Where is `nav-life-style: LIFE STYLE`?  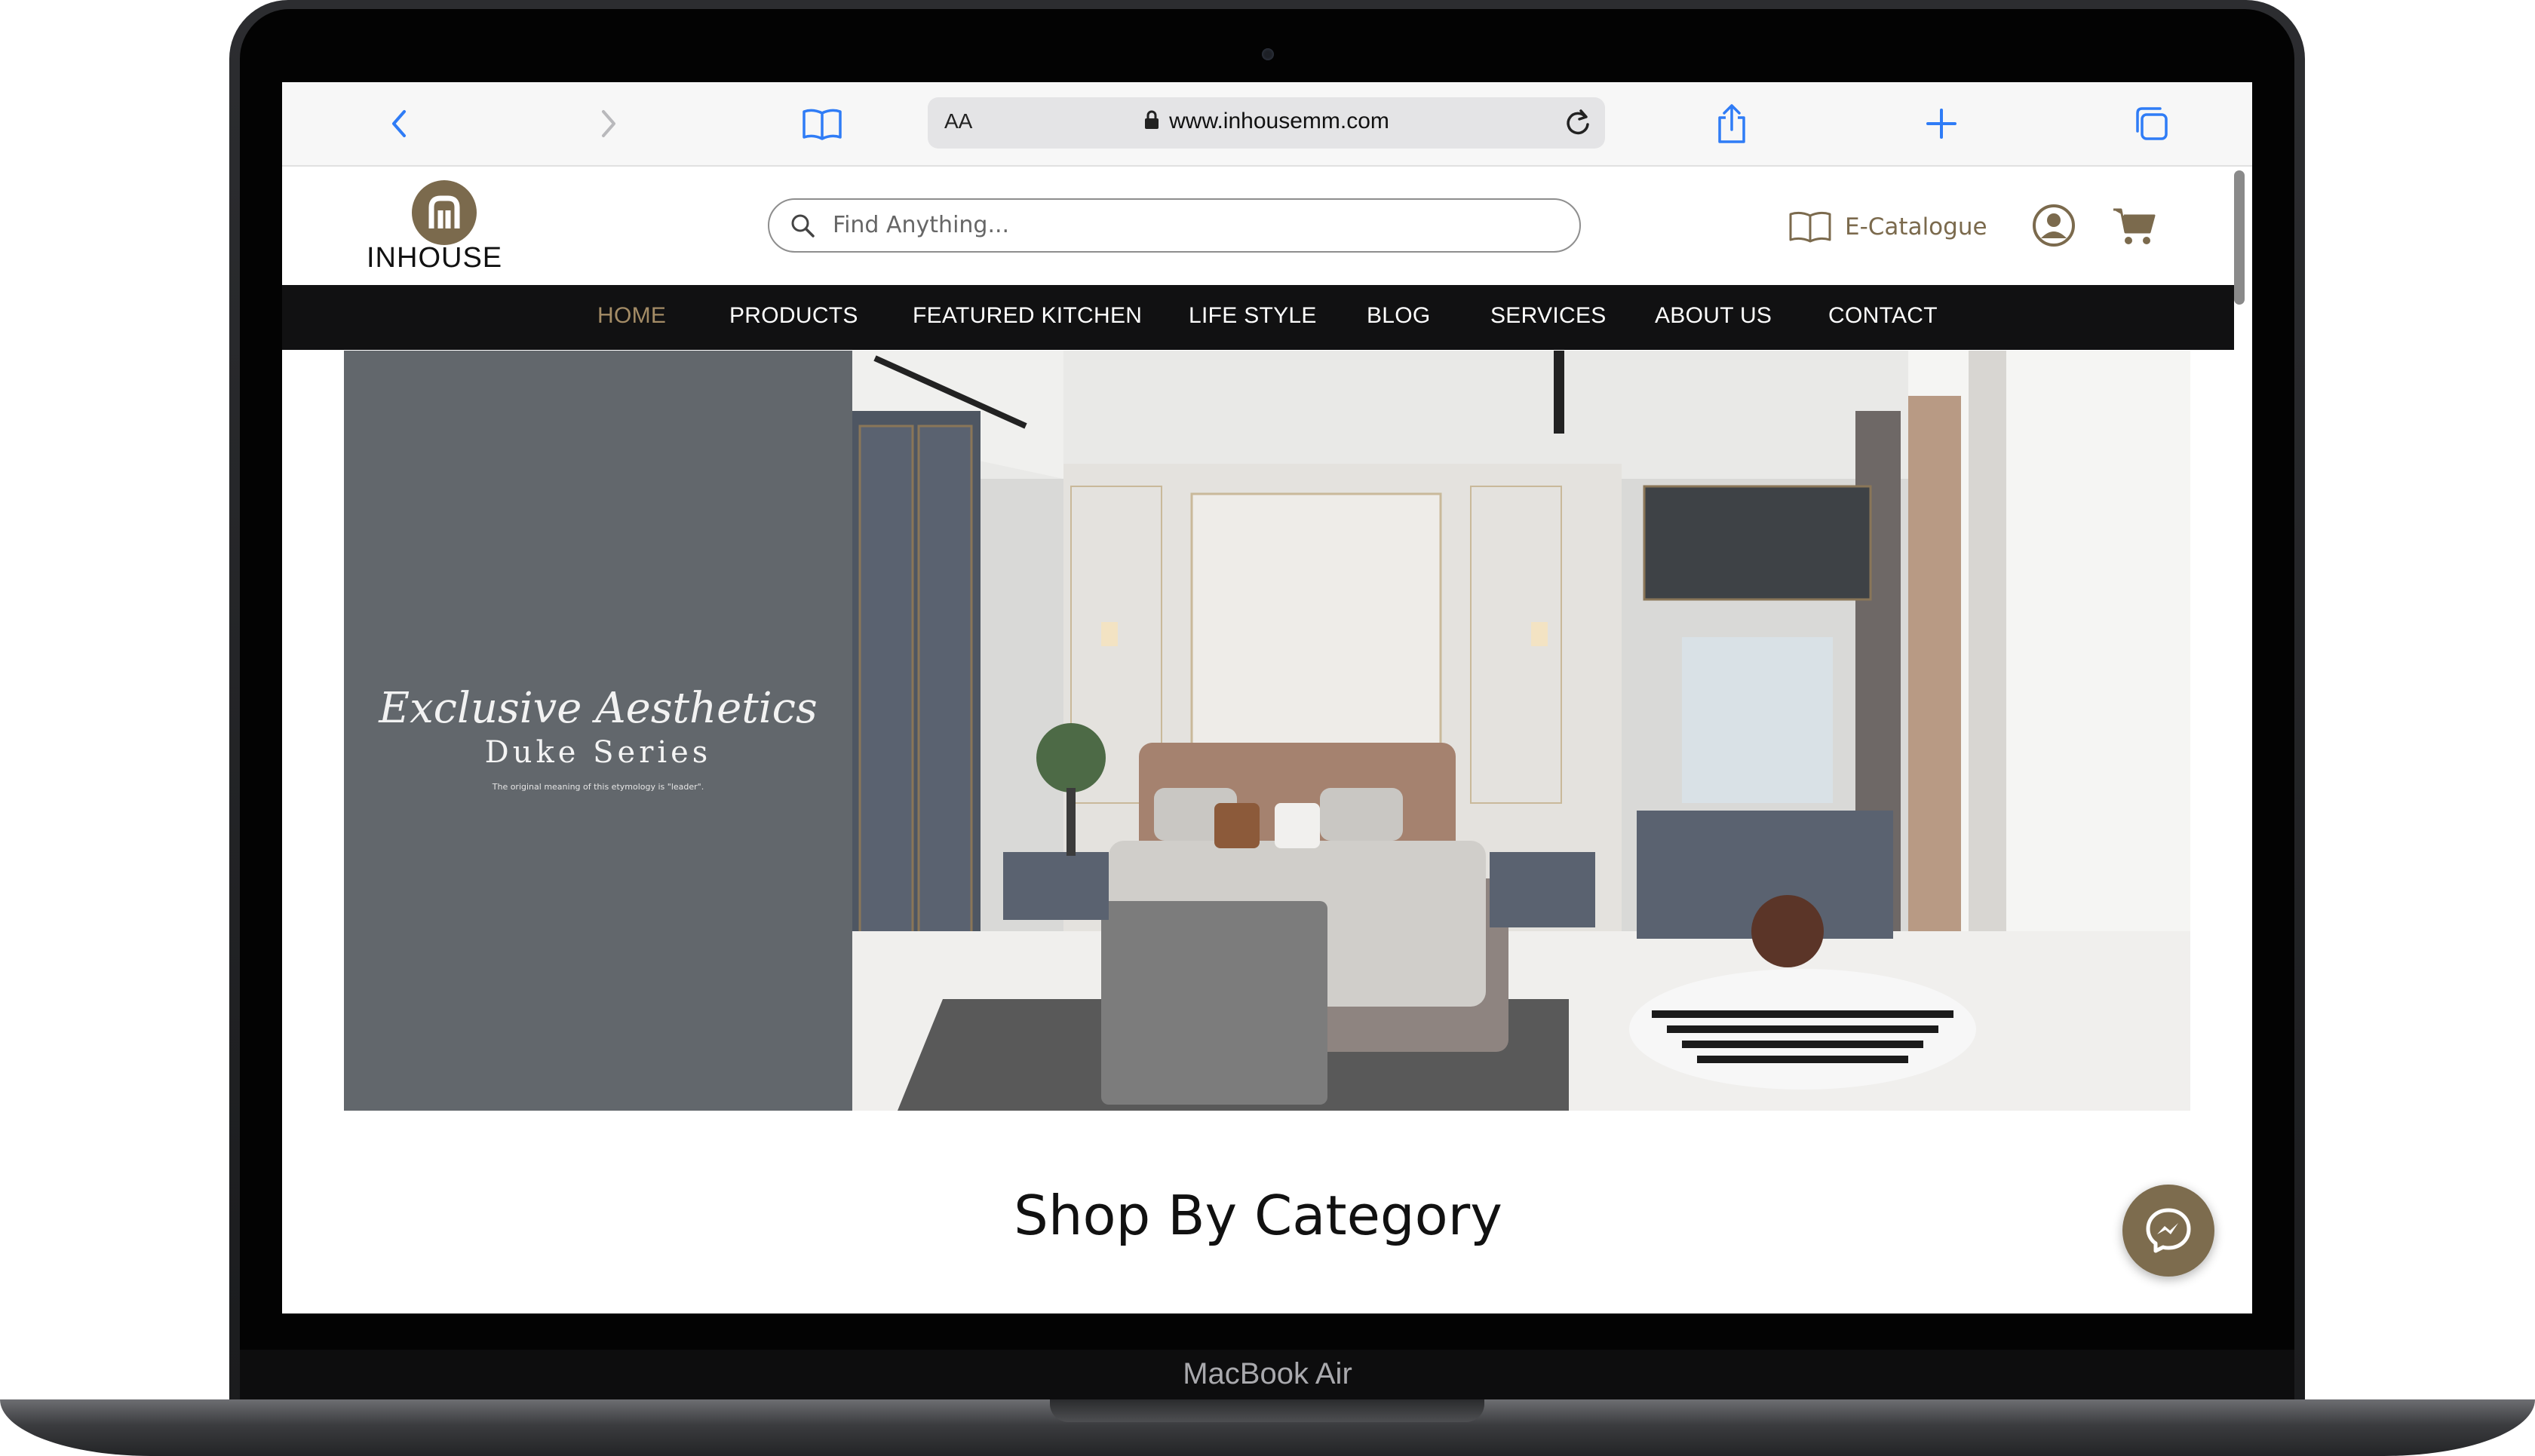
nav-life-style: LIFE STYLE is located at coordinates (1253, 316).